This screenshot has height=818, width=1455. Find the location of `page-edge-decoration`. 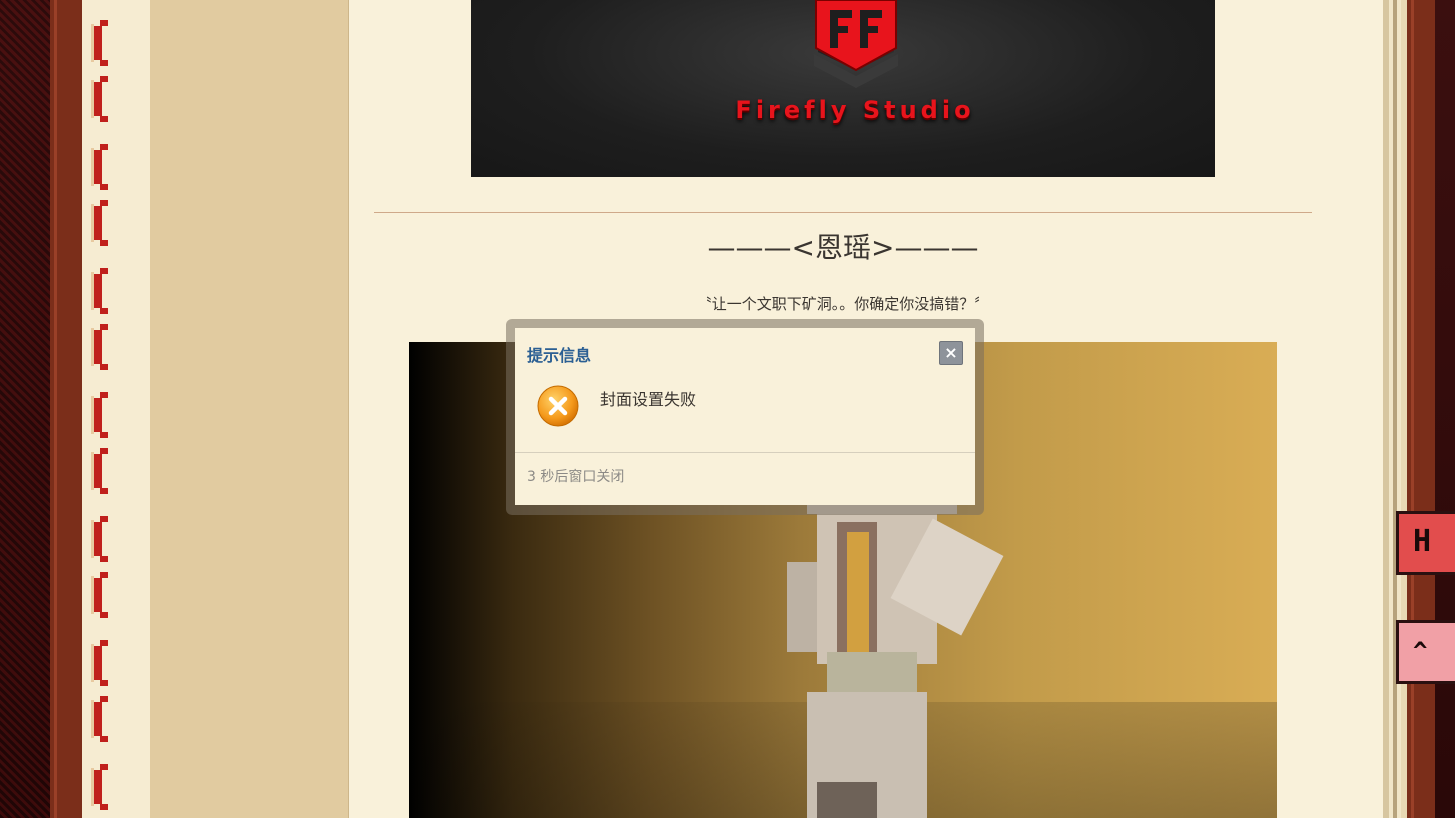

page-edge-decoration is located at coordinates (116, 409).